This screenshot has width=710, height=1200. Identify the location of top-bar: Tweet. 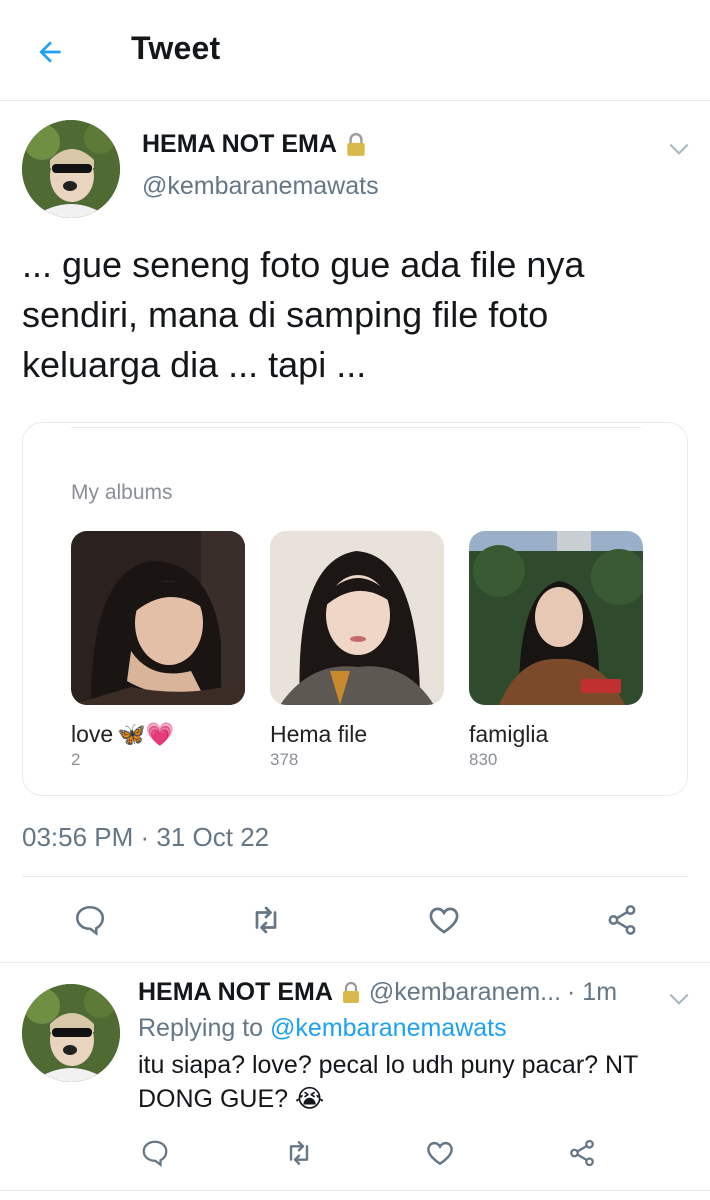
(355, 50).